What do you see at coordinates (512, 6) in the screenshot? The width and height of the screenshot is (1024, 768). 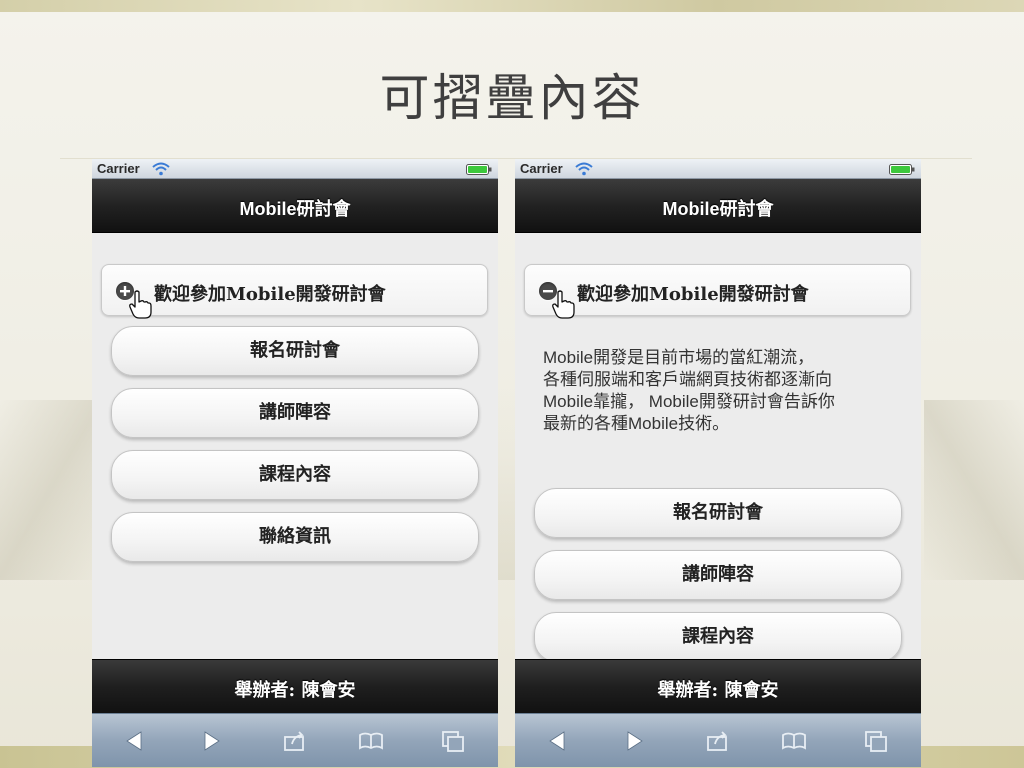 I see `top-decor-band` at bounding box center [512, 6].